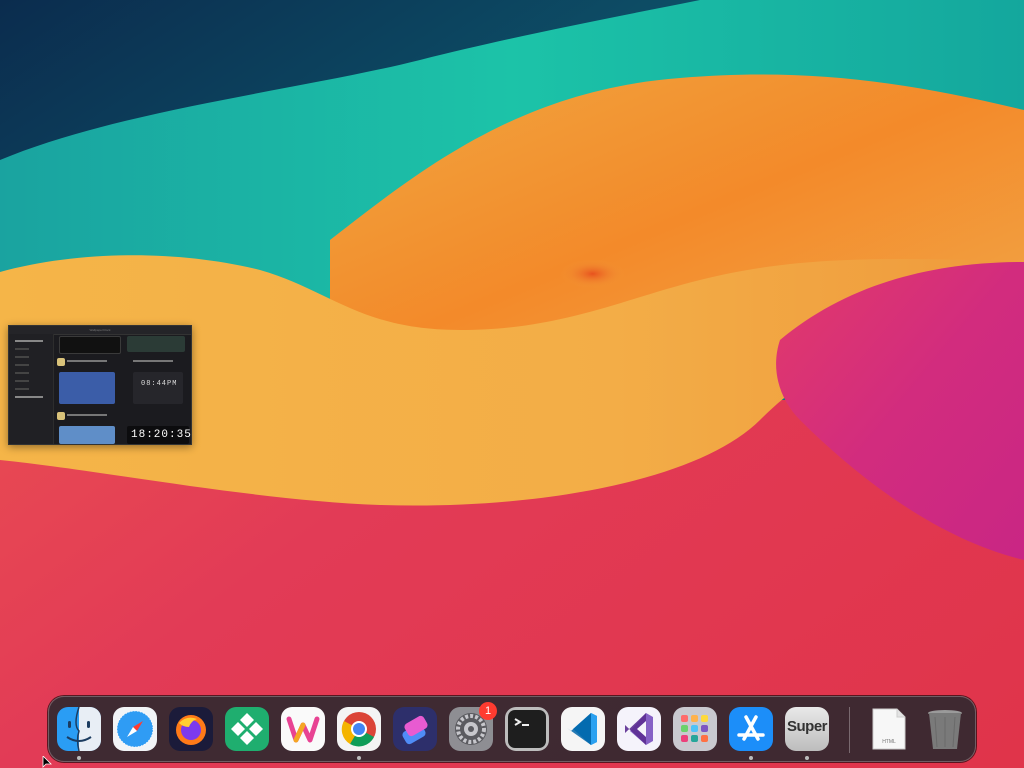  Describe the element at coordinates (849, 730) in the screenshot. I see `dock-divider` at that location.